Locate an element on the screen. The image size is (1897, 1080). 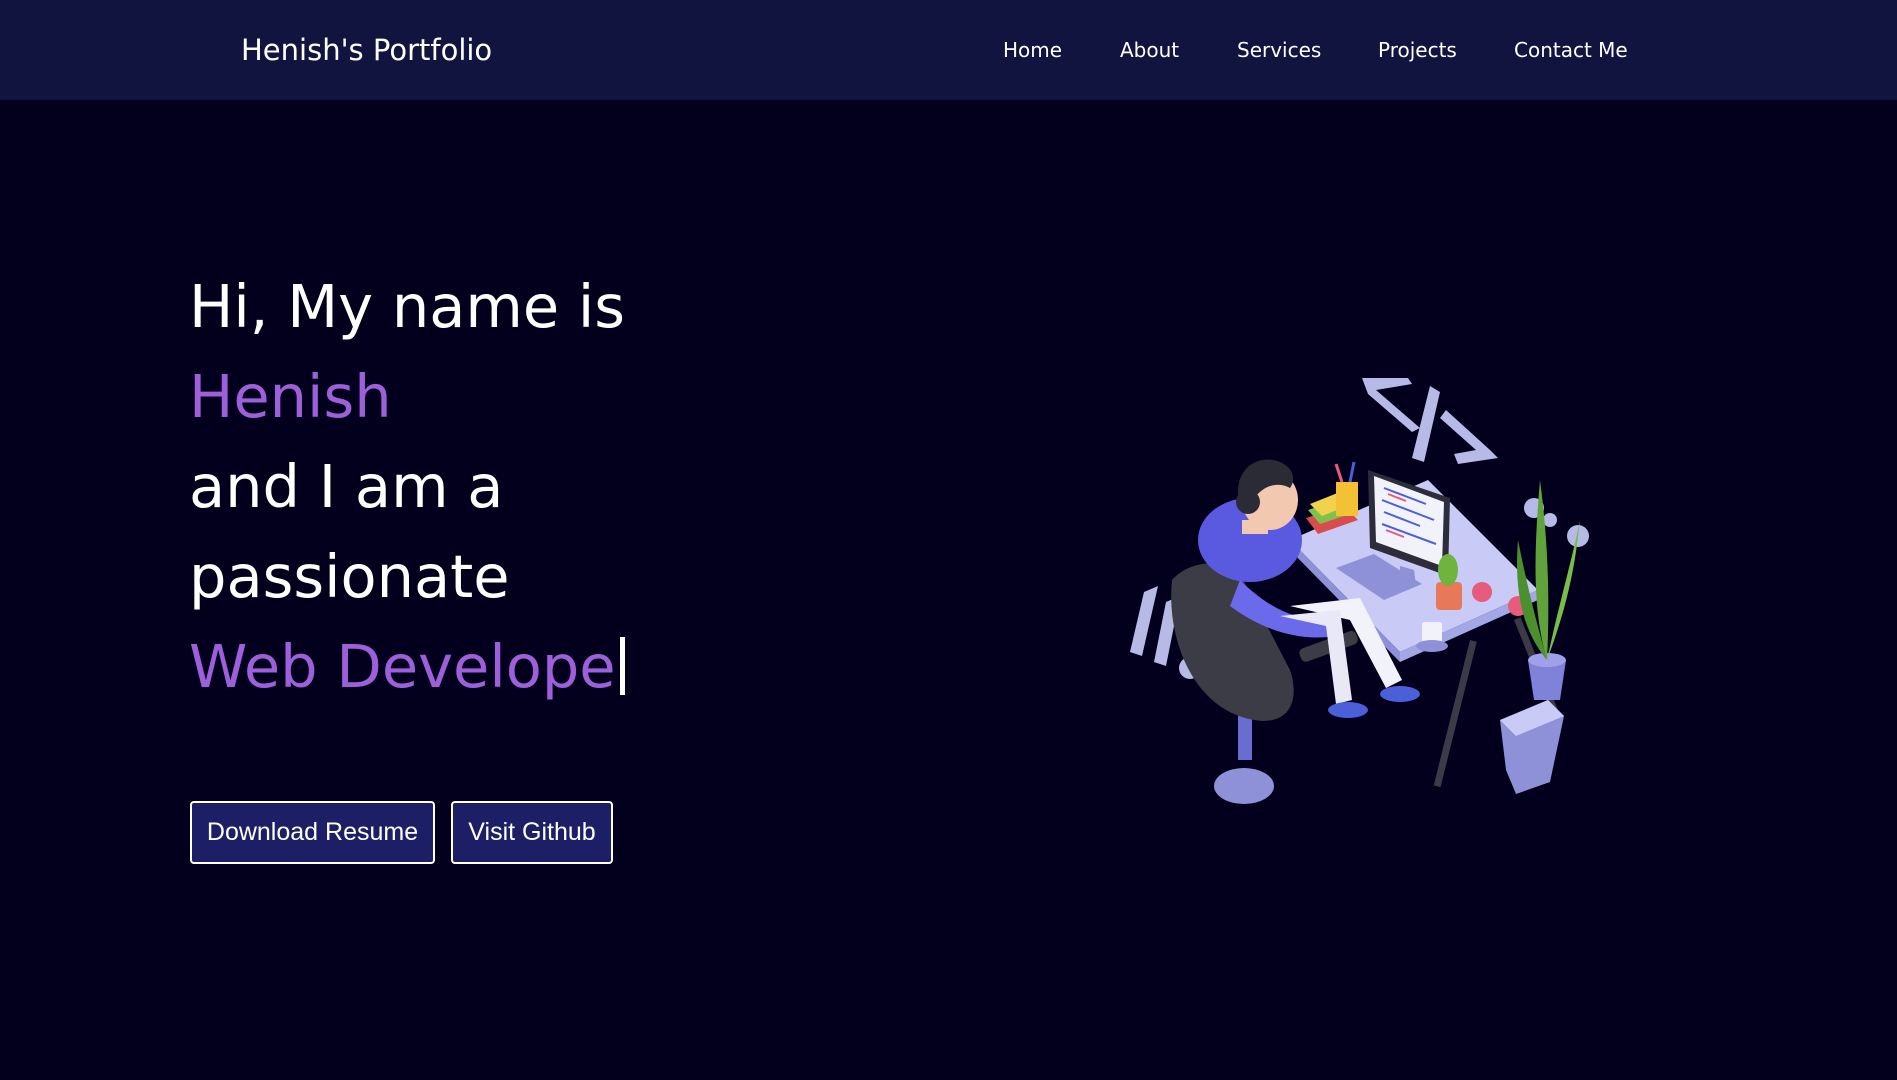
download-resume-button: Download Resume is located at coordinates (312, 832).